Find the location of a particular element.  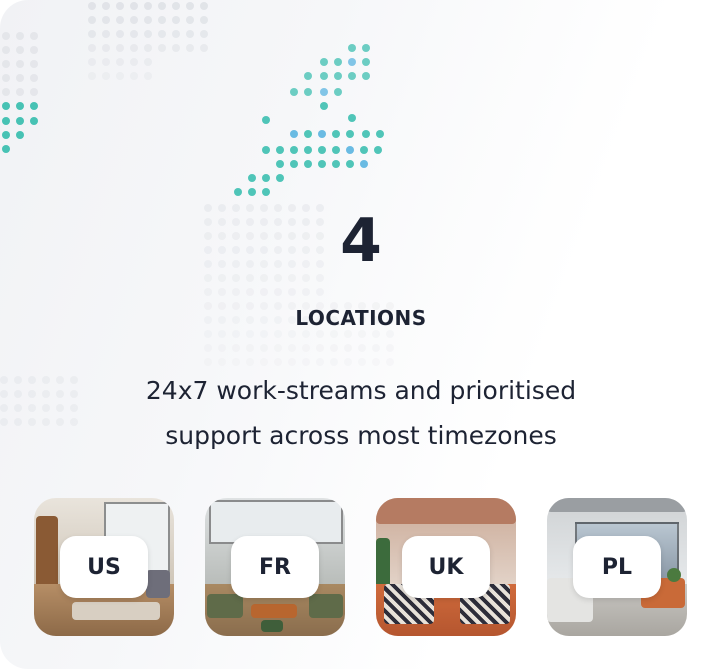

location-tile-pl: PL is located at coordinates (617, 567).